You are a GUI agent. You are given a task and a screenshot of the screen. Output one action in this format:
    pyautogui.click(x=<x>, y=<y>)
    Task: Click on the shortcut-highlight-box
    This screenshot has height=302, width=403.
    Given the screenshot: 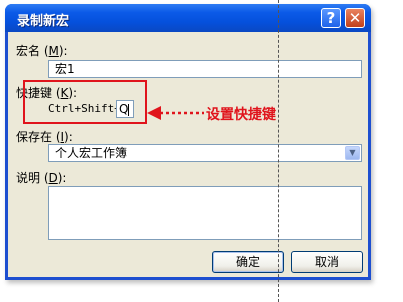 What is the action you would take?
    pyautogui.click(x=85, y=102)
    